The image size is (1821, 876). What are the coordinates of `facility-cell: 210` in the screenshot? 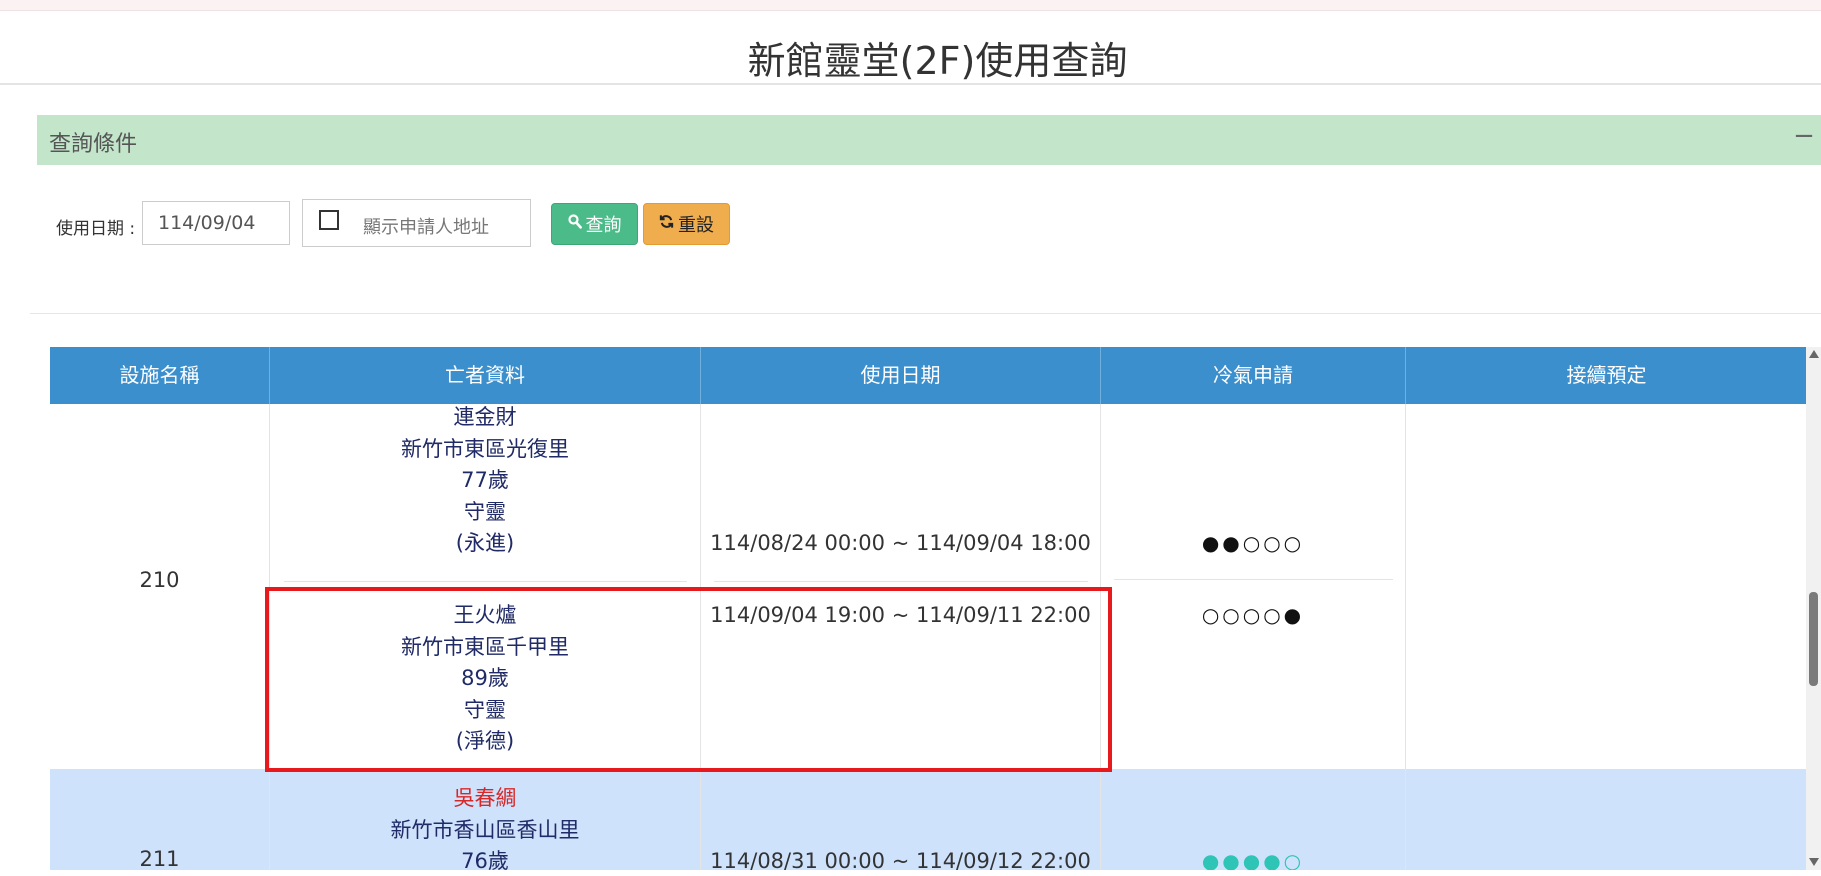 It's located at (160, 586).